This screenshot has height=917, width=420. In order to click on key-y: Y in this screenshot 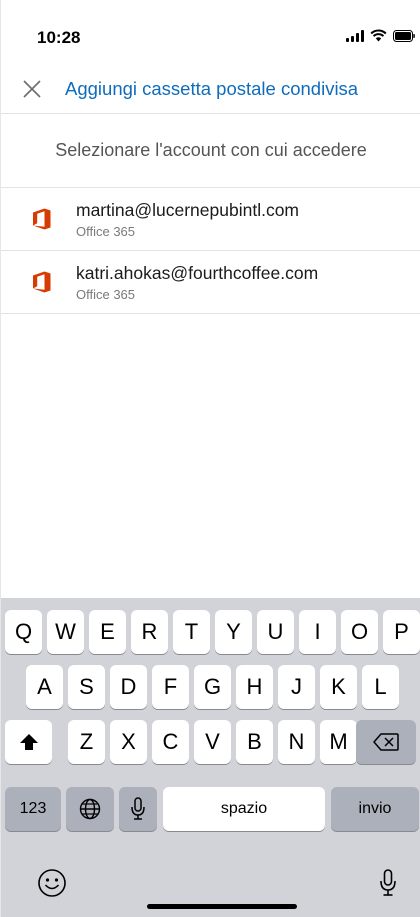, I will do `click(233, 632)`.